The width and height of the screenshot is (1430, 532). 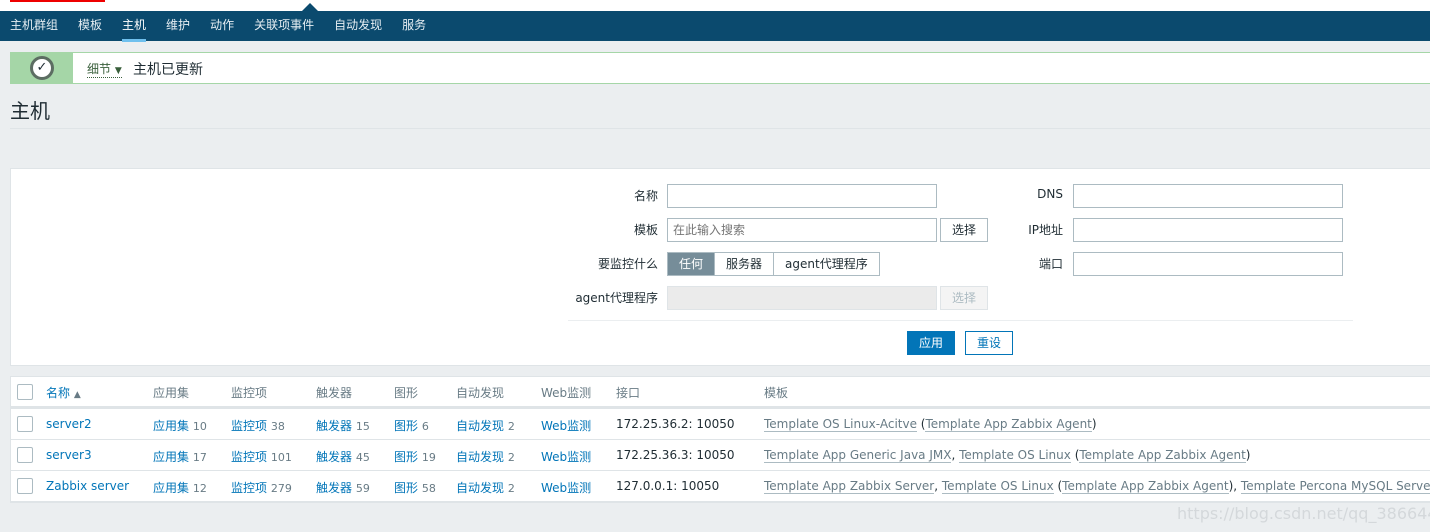 What do you see at coordinates (99, 69) in the screenshot?
I see `details-label: 细节` at bounding box center [99, 69].